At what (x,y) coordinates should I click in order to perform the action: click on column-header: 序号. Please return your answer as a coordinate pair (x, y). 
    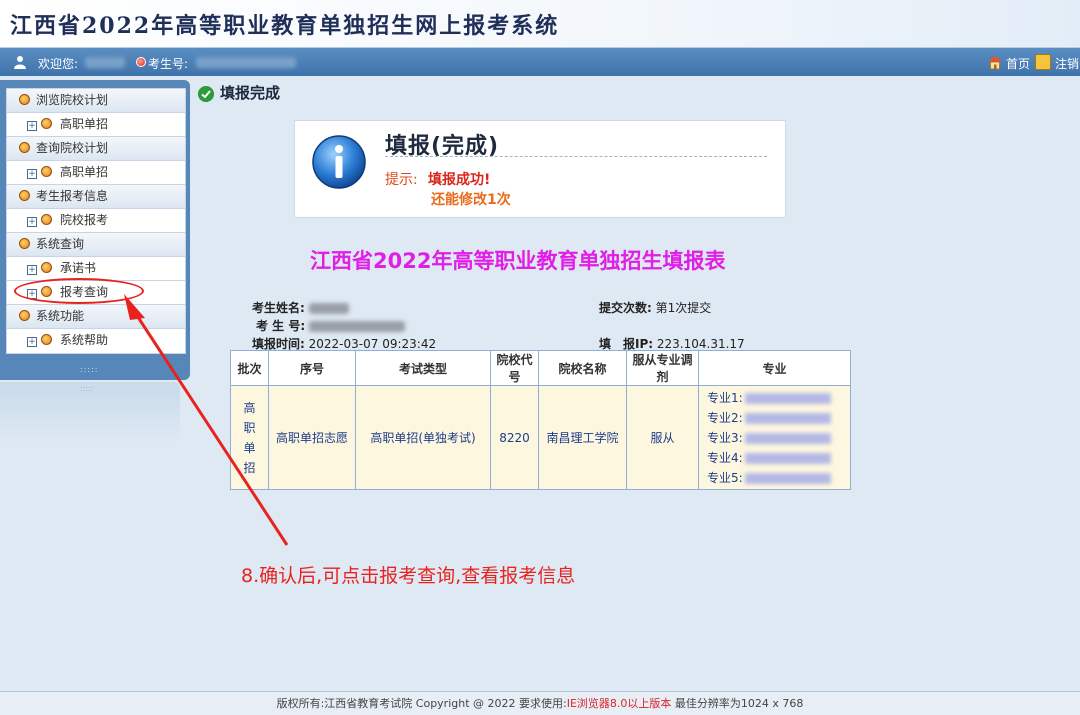
    Looking at the image, I should click on (312, 368).